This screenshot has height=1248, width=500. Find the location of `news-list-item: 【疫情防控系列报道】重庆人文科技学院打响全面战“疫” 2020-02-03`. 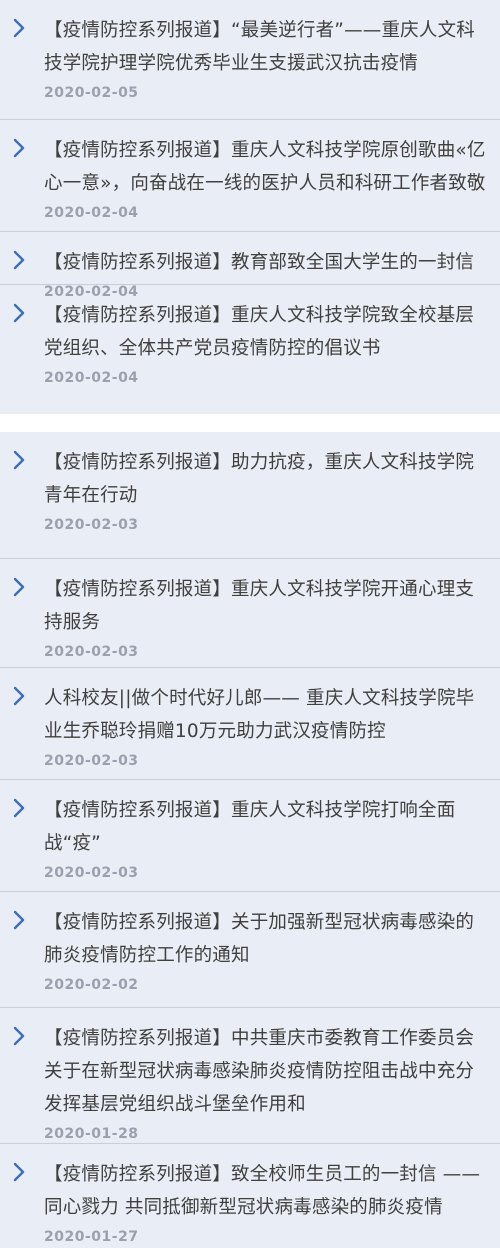

news-list-item: 【疫情防控系列报道】重庆人文科技学院打响全面战“疫” 2020-02-03 is located at coordinates (250, 836).